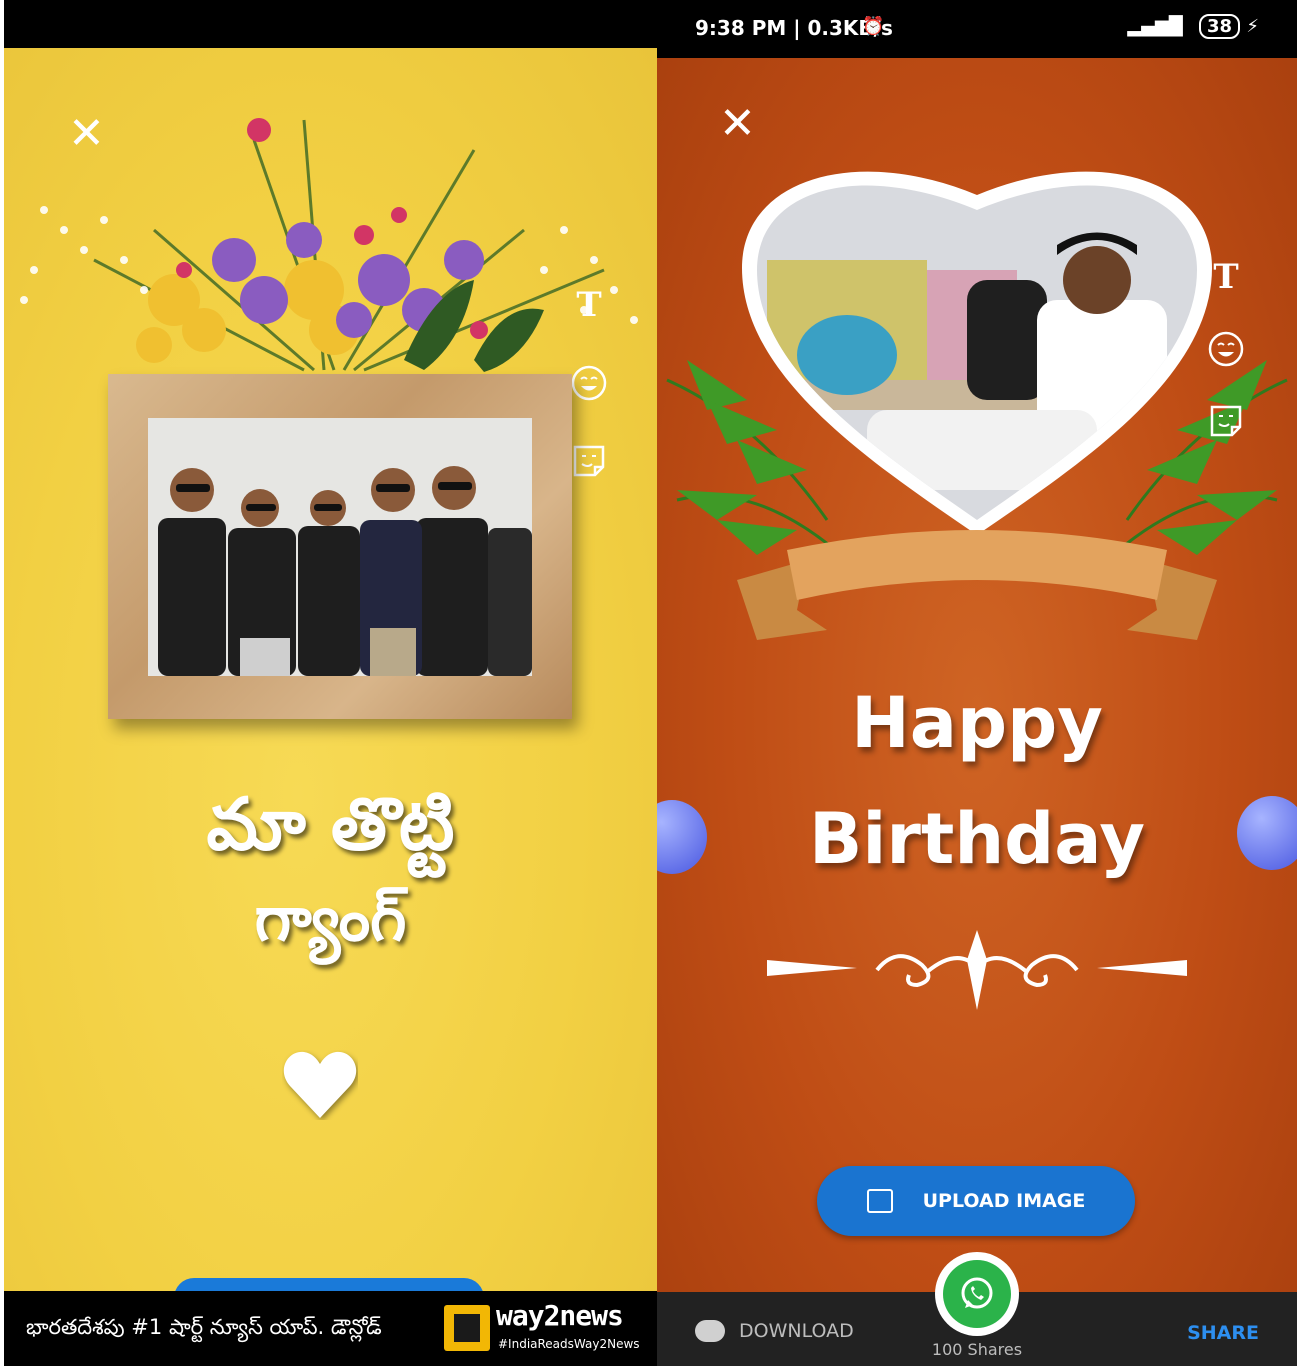  I want to click on signal-icon: ▂▄▆█, so click(1155, 26).